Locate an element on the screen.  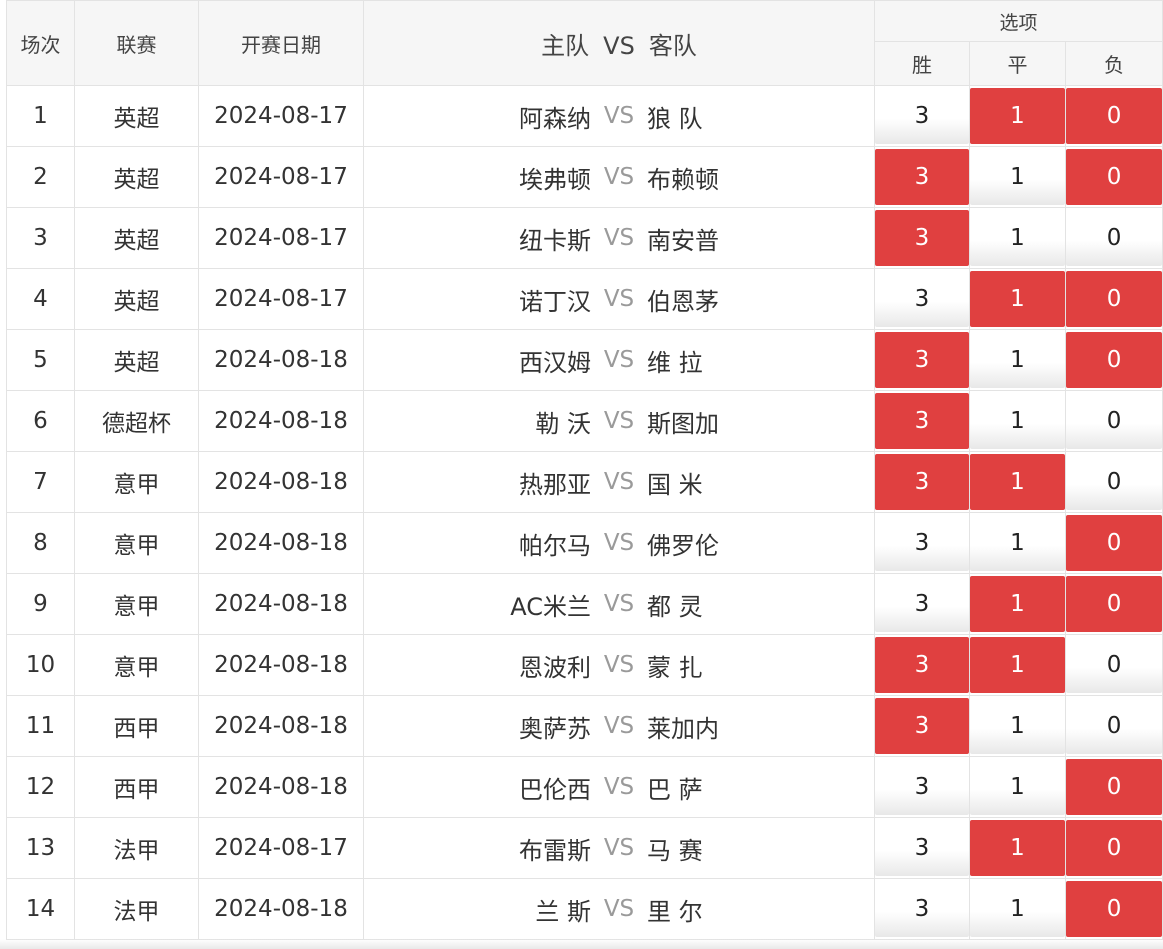
table-row: 1 英超 2024-08-17 阿森纳 VS 狼 队 3 1 0 is located at coordinates (584, 116).